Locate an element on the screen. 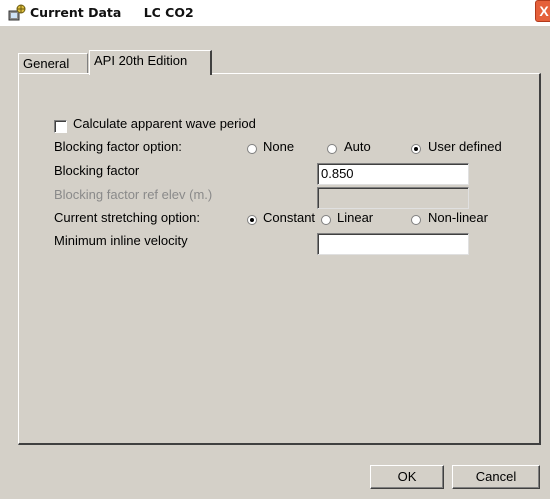  calc-wave-checkbox is located at coordinates (60, 126).